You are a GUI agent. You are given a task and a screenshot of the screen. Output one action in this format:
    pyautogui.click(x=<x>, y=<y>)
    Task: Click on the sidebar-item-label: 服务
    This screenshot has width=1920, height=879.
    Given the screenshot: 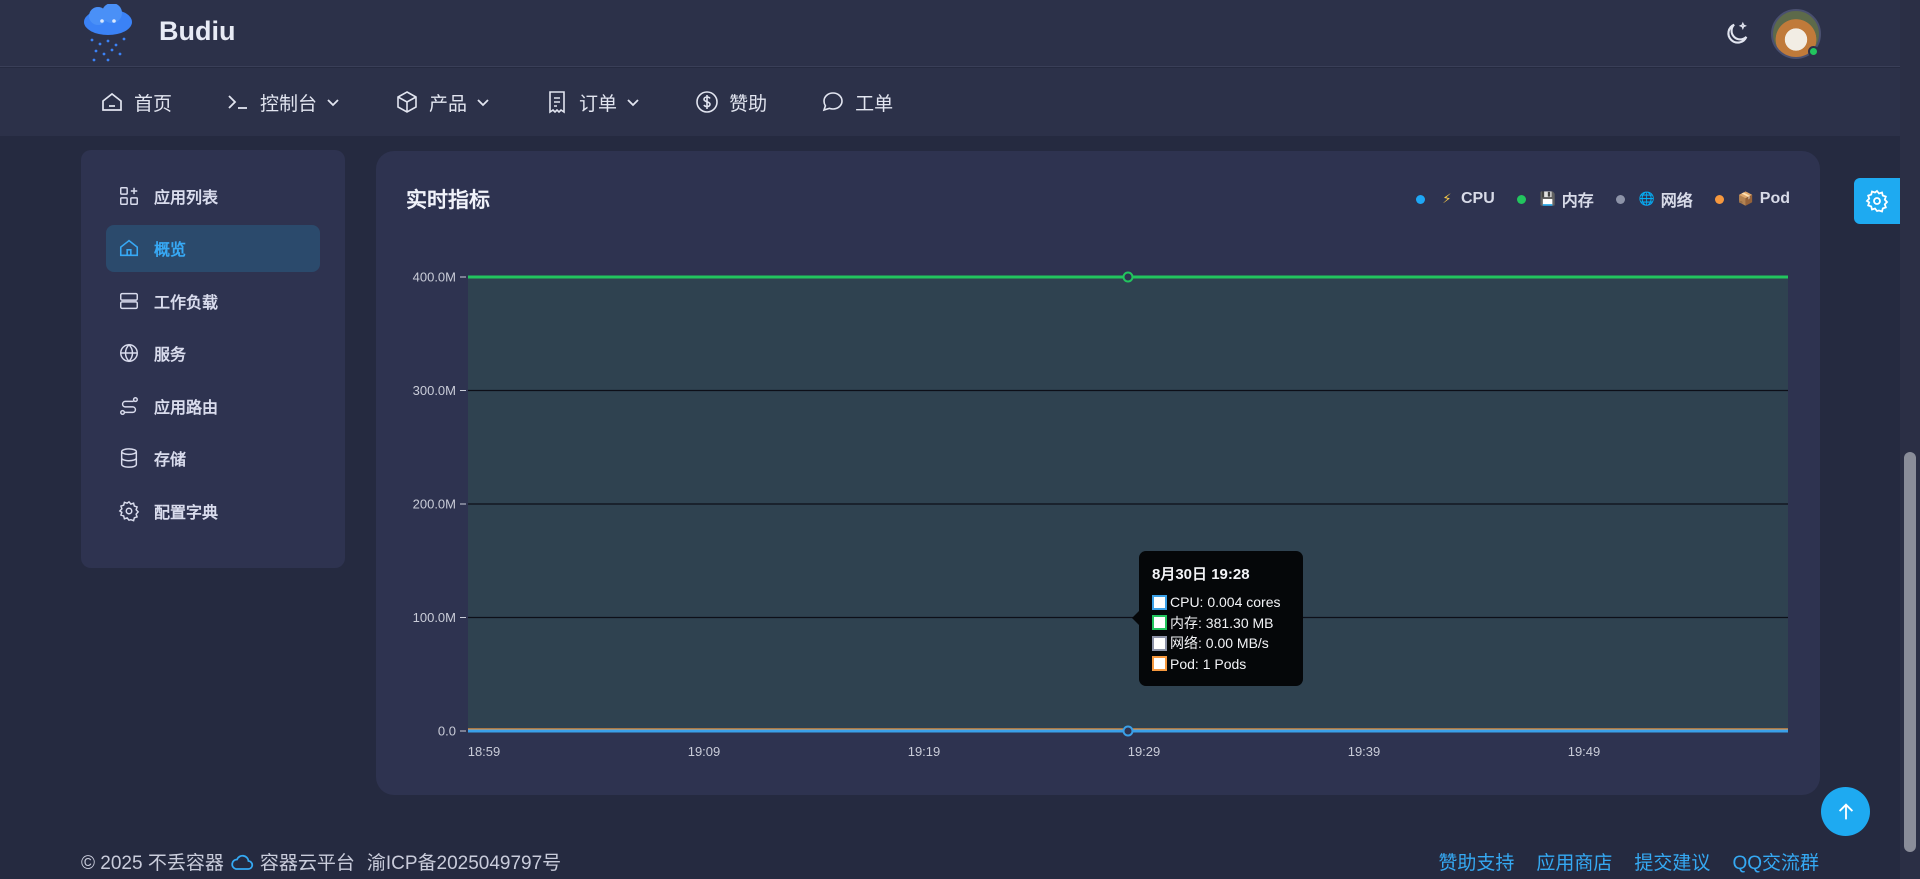 What is the action you would take?
    pyautogui.click(x=170, y=355)
    